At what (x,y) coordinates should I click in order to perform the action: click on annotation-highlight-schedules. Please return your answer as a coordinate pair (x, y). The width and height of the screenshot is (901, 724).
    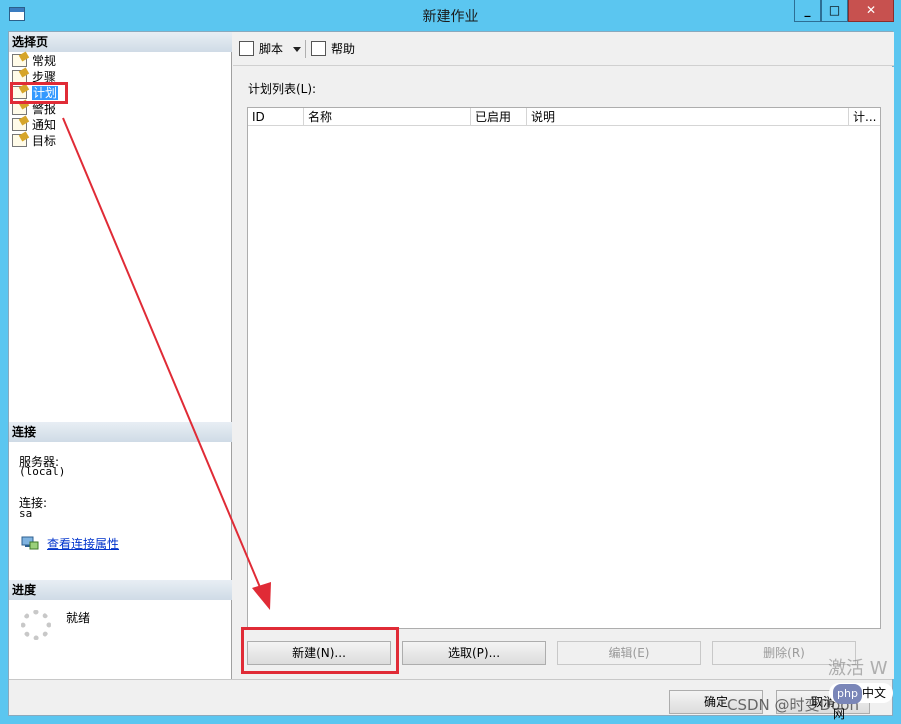
    Looking at the image, I should click on (39, 93).